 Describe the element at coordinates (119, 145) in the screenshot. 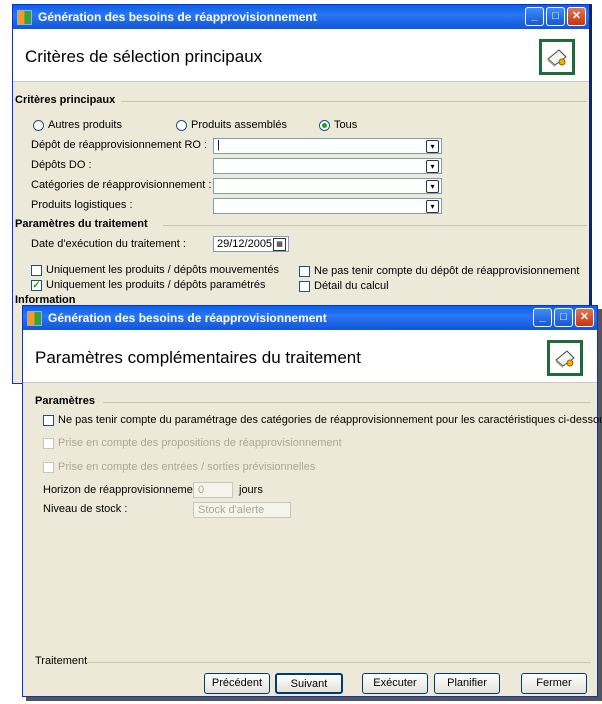

I see `label-ro-depot: Dépôt de réapprovisionnement RO :` at that location.